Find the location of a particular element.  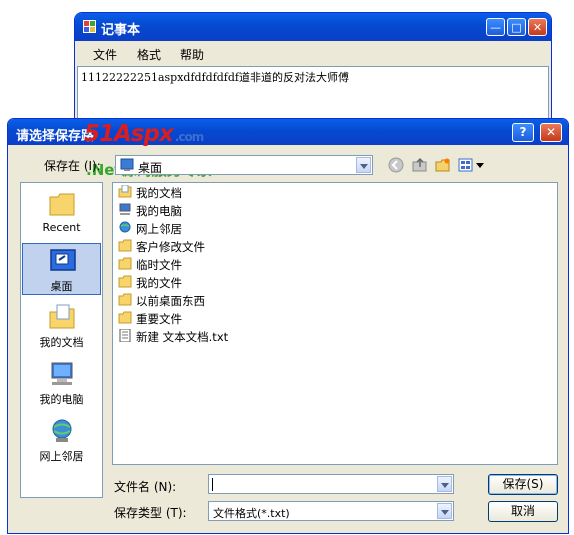

list-item: 我的文档 is located at coordinates (218, 192).